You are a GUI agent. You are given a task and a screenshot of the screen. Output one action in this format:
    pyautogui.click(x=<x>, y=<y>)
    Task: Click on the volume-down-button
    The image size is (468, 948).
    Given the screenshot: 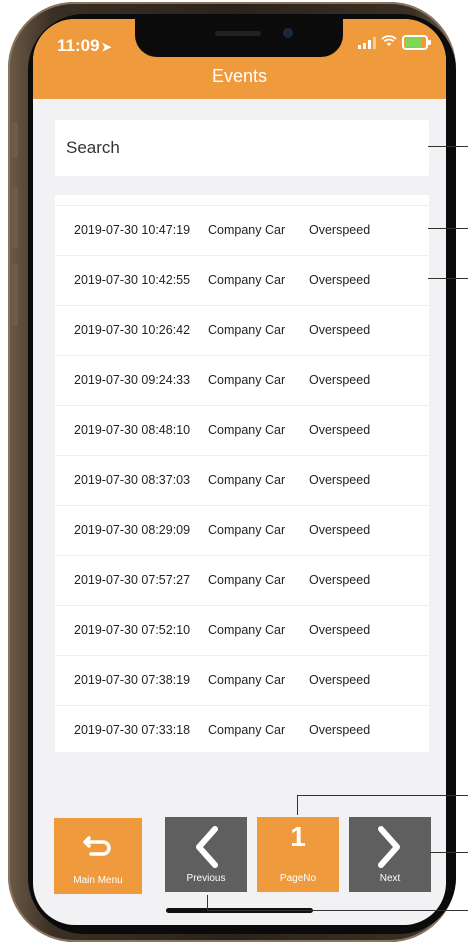 What is the action you would take?
    pyautogui.click(x=15, y=295)
    